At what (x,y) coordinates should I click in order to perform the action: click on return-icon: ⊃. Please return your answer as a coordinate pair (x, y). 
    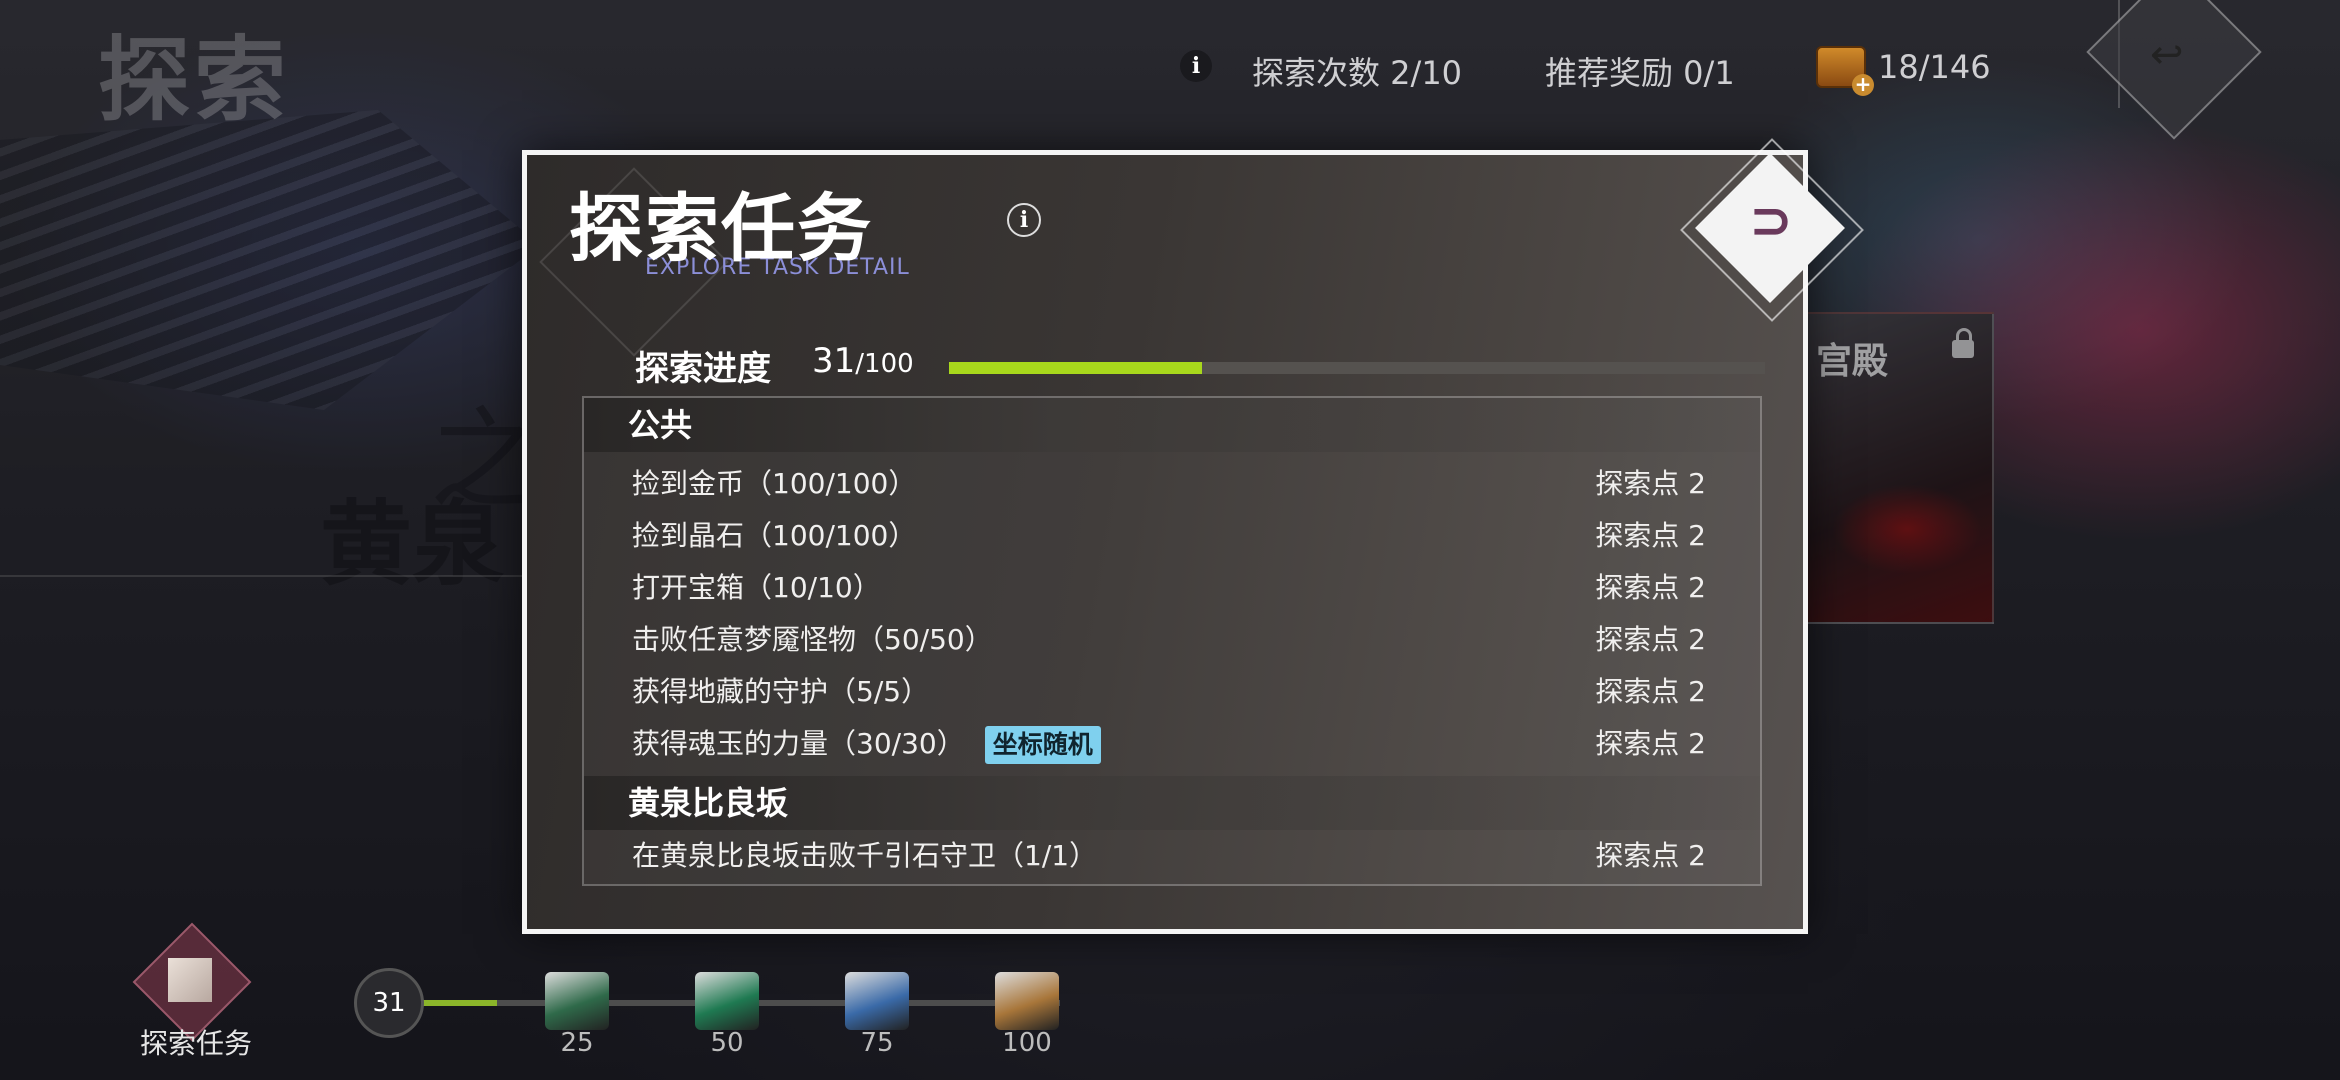
    Looking at the image, I should click on (1771, 221).